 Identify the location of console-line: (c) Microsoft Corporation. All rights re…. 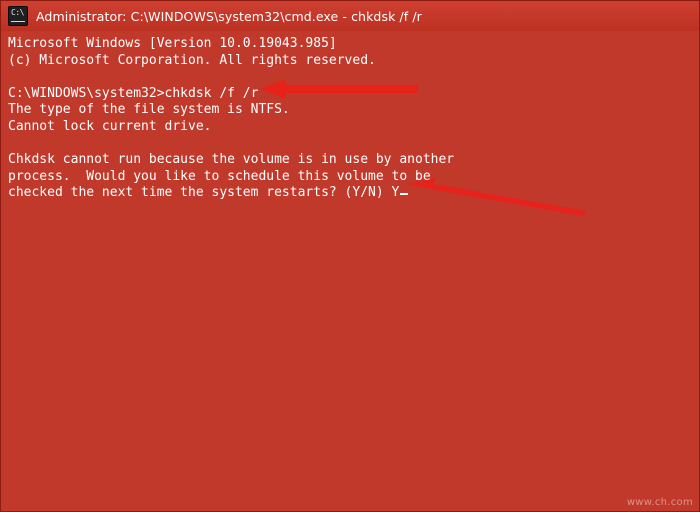
(192, 60).